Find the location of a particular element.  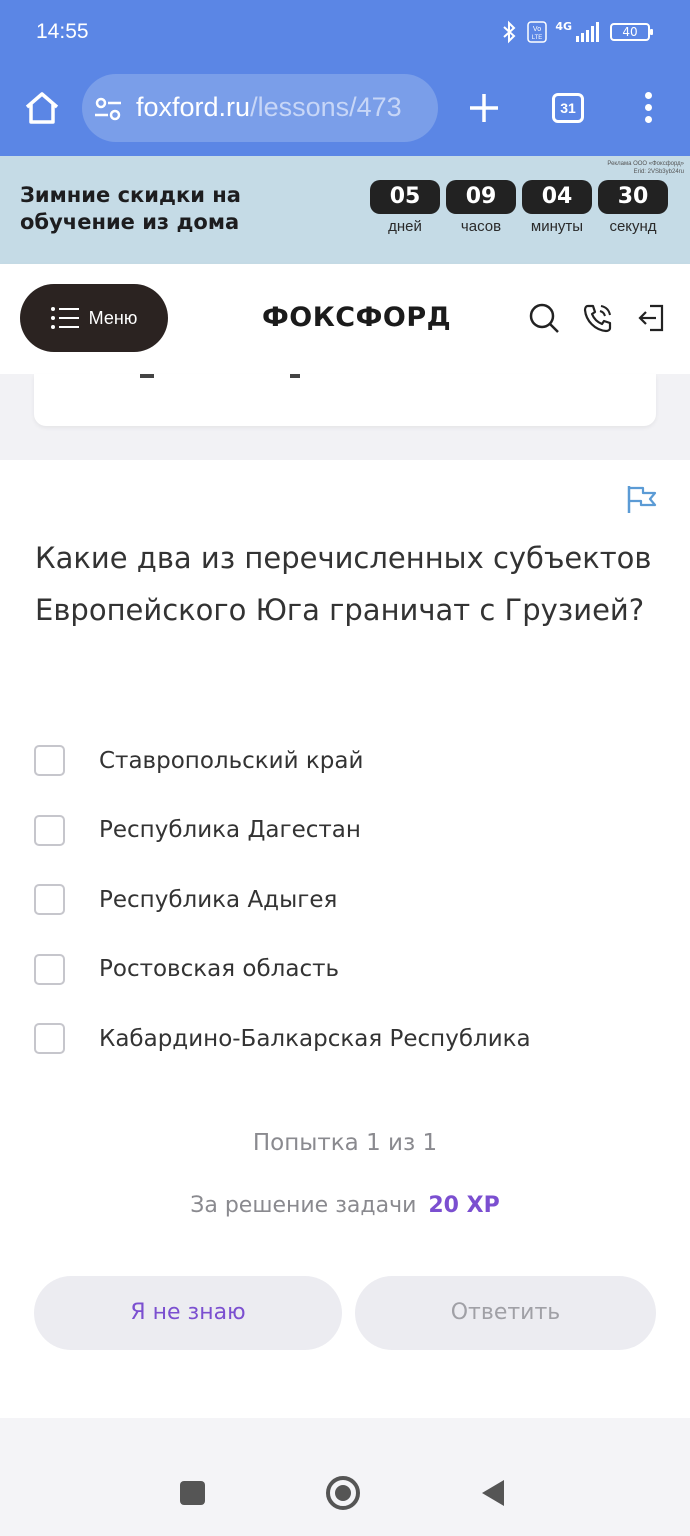

system-nav-bar is located at coordinates (345, 1477).